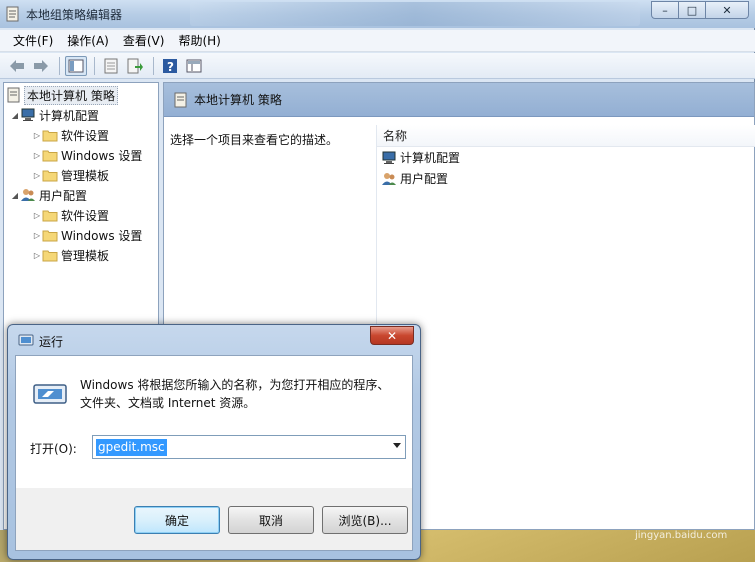  I want to click on help-button: ?, so click(170, 66).